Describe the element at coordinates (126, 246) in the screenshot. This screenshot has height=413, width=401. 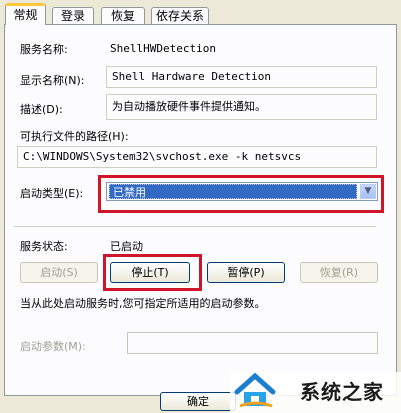
I see `service-status-value: 已启动` at that location.